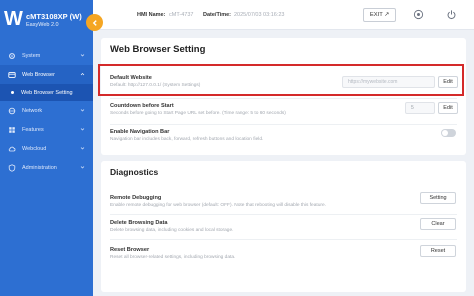 The image size is (474, 296). I want to click on cloud-icon, so click(12, 149).